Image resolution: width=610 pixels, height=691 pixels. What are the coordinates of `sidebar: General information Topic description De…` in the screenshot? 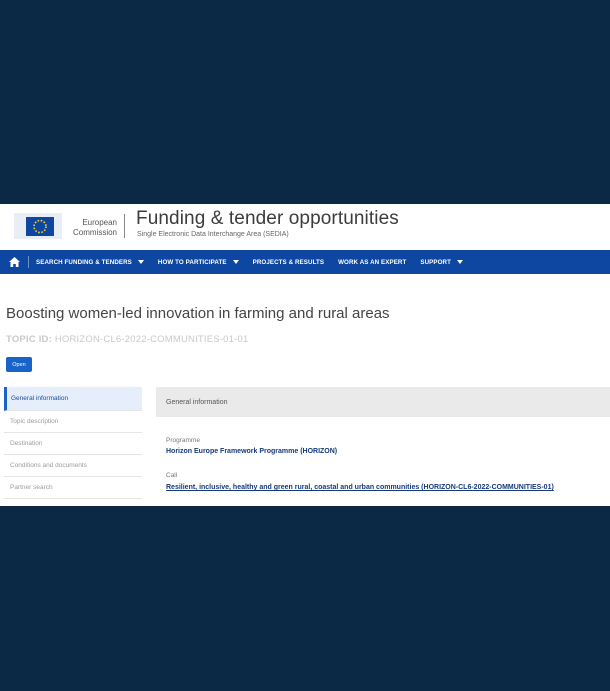 It's located at (73, 443).